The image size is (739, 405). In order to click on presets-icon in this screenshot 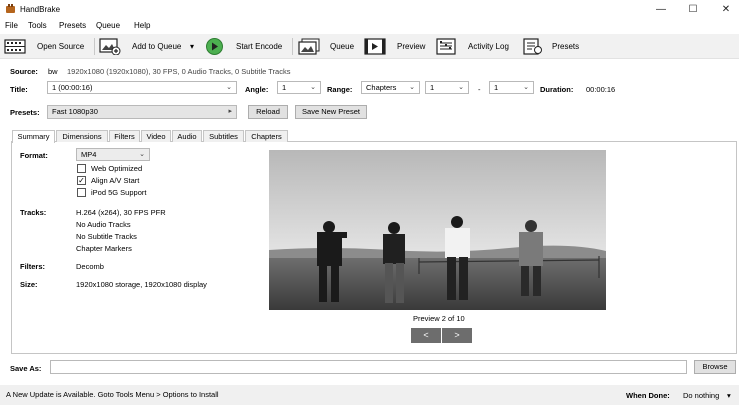, I will do `click(533, 46)`.